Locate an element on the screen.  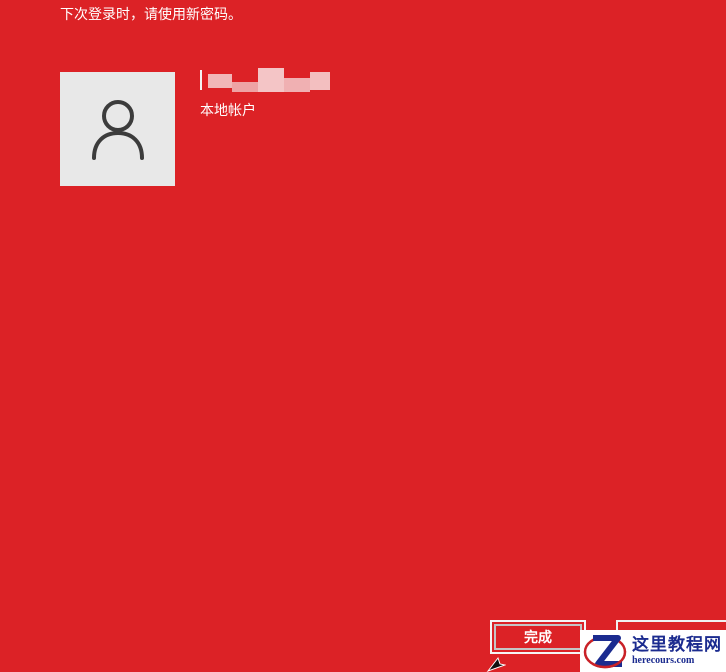
z-logo-icon is located at coordinates (605, 652).